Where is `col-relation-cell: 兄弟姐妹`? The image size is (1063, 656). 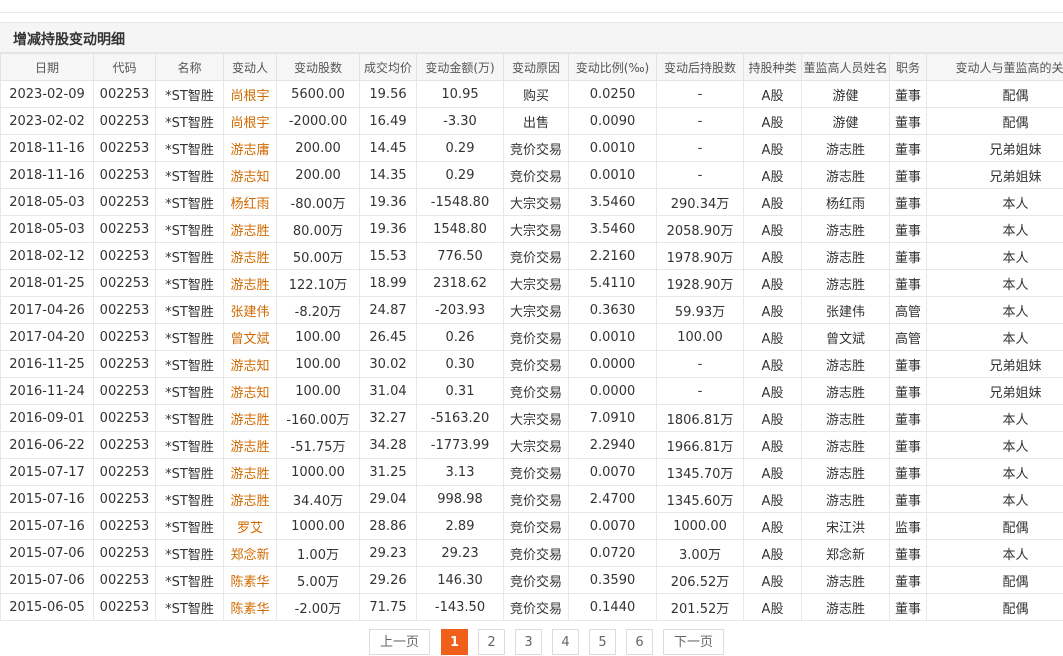 col-relation-cell: 兄弟姐妹 is located at coordinates (994, 148).